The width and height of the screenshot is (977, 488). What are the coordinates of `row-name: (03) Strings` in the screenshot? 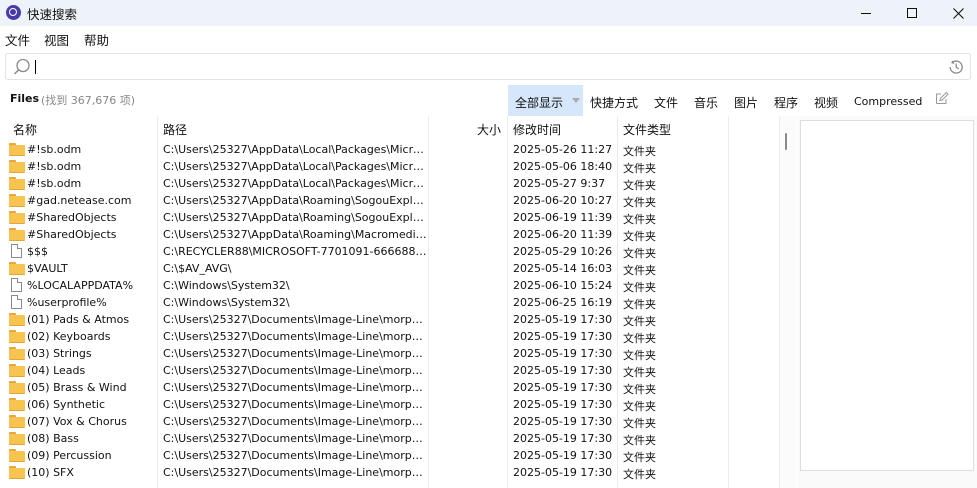 It's located at (59, 353).